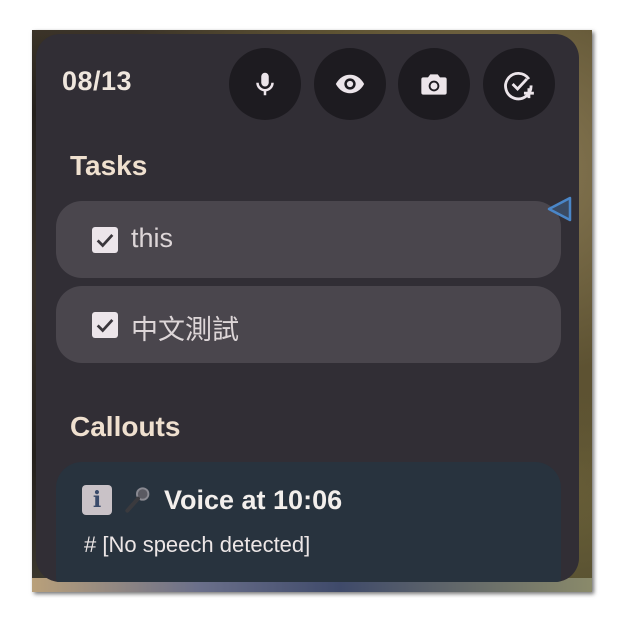 Image resolution: width=620 pixels, height=622 pixels. Describe the element at coordinates (185, 330) in the screenshot. I see `task-label: 中文測試` at that location.